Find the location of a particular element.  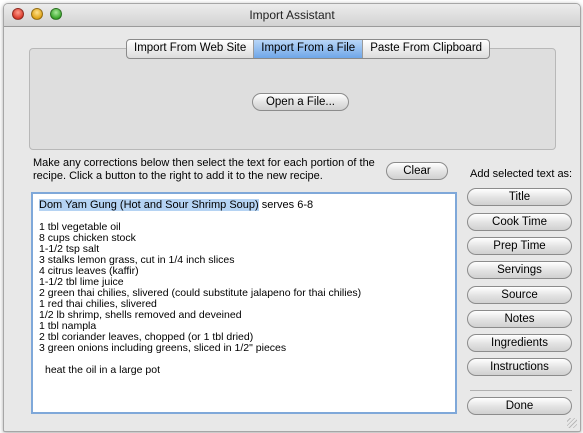

title-bar: Import Assistant is located at coordinates (292, 15).